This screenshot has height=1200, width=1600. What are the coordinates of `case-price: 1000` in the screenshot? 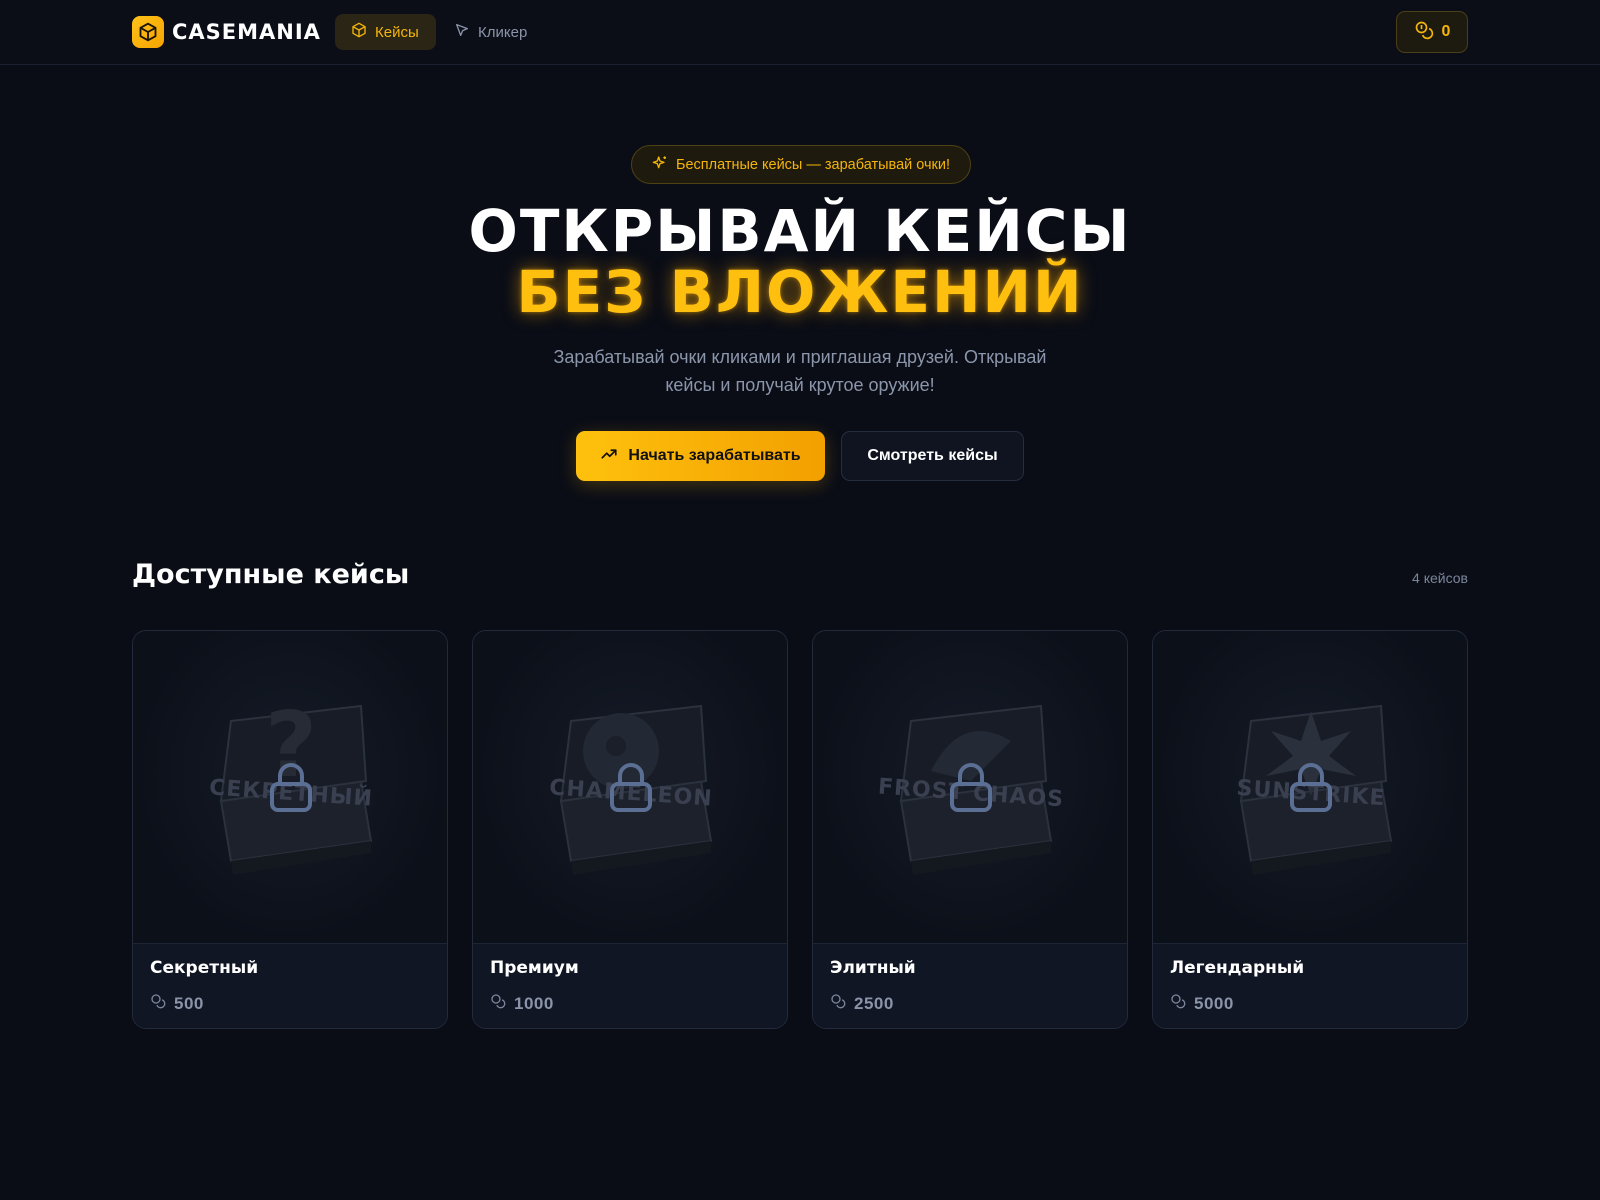 It's located at (522, 1003).